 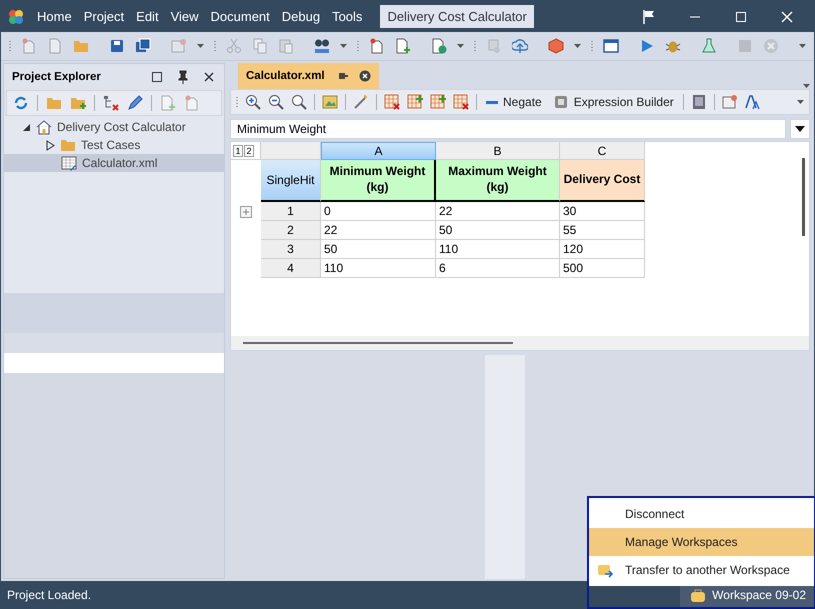 What do you see at coordinates (57, 77) in the screenshot?
I see `panel-title: Project Explorer` at bounding box center [57, 77].